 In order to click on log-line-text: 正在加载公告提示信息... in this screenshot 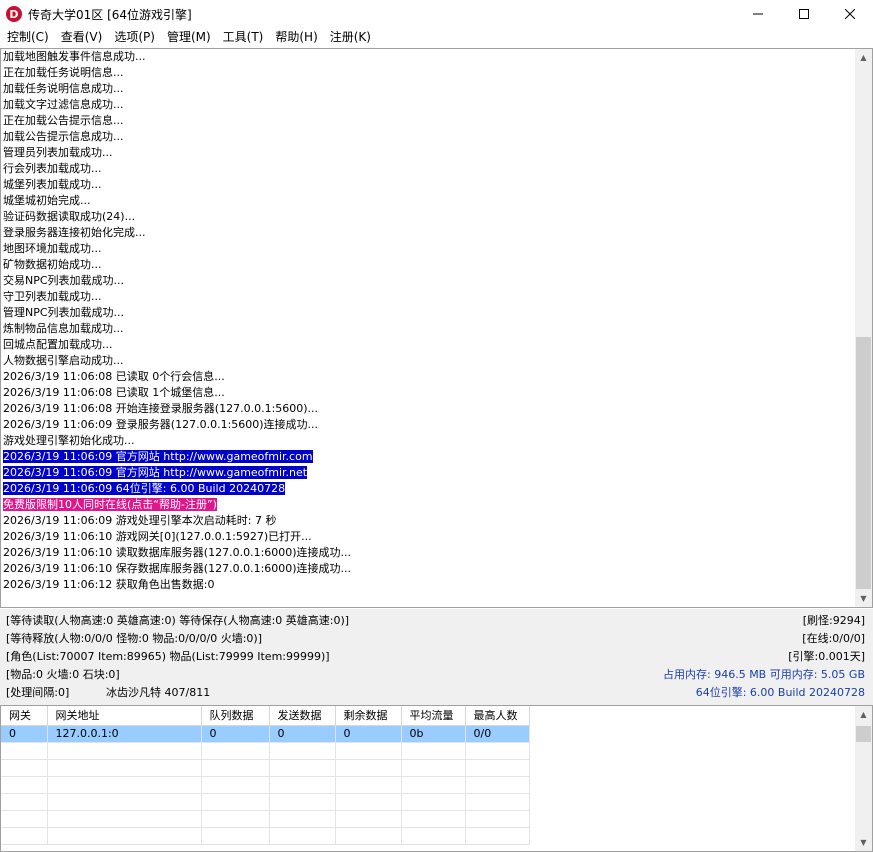, I will do `click(63, 120)`.